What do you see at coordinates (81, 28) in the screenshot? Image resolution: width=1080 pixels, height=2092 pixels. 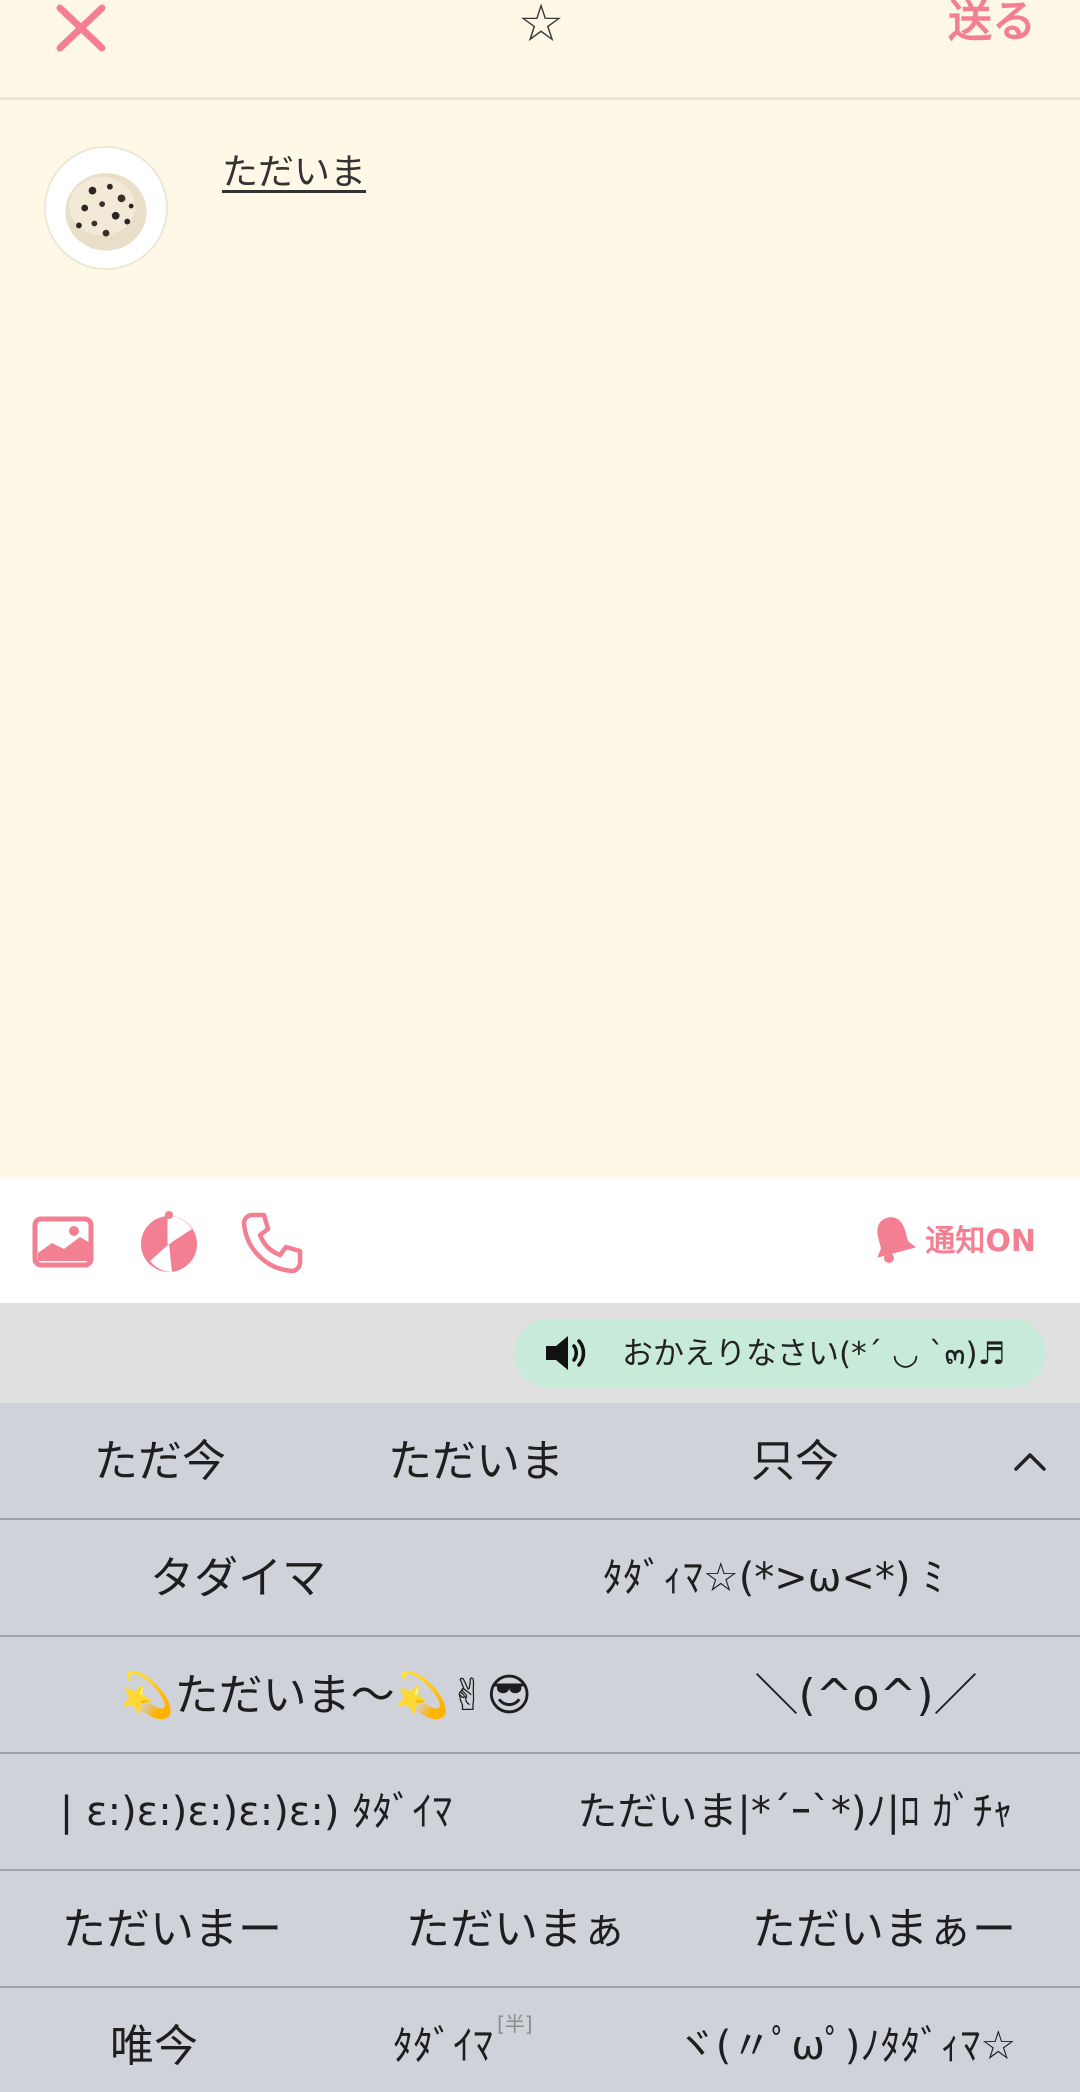 I see `close-x-icon` at bounding box center [81, 28].